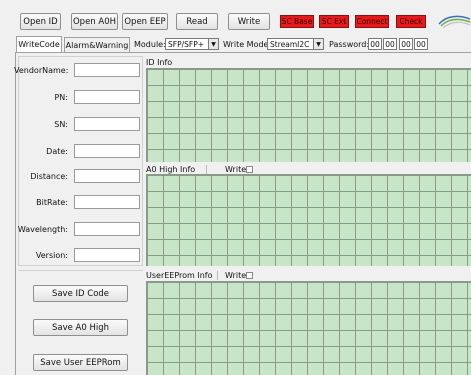  I want to click on module-select: SFP/SFP+ ▼, so click(192, 44).